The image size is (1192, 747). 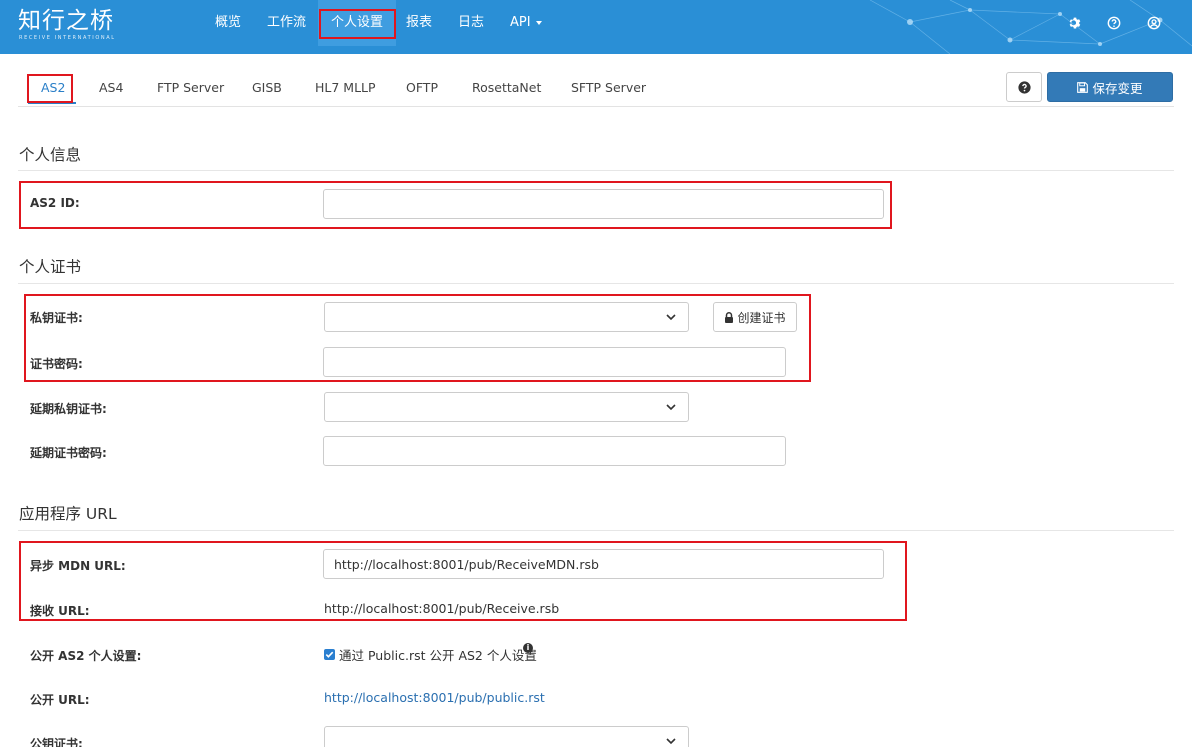 What do you see at coordinates (608, 90) in the screenshot?
I see `tab-sftp-server: SFTP Server` at bounding box center [608, 90].